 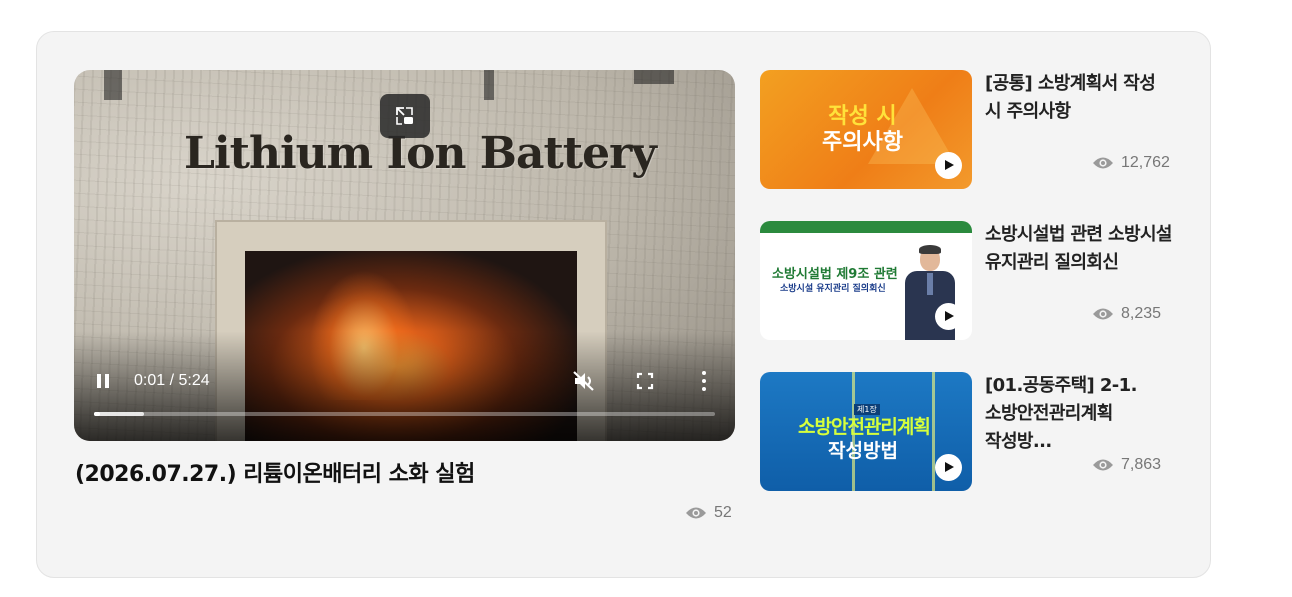 I want to click on player-controls: 0:01 / 5:24, so click(x=404, y=381).